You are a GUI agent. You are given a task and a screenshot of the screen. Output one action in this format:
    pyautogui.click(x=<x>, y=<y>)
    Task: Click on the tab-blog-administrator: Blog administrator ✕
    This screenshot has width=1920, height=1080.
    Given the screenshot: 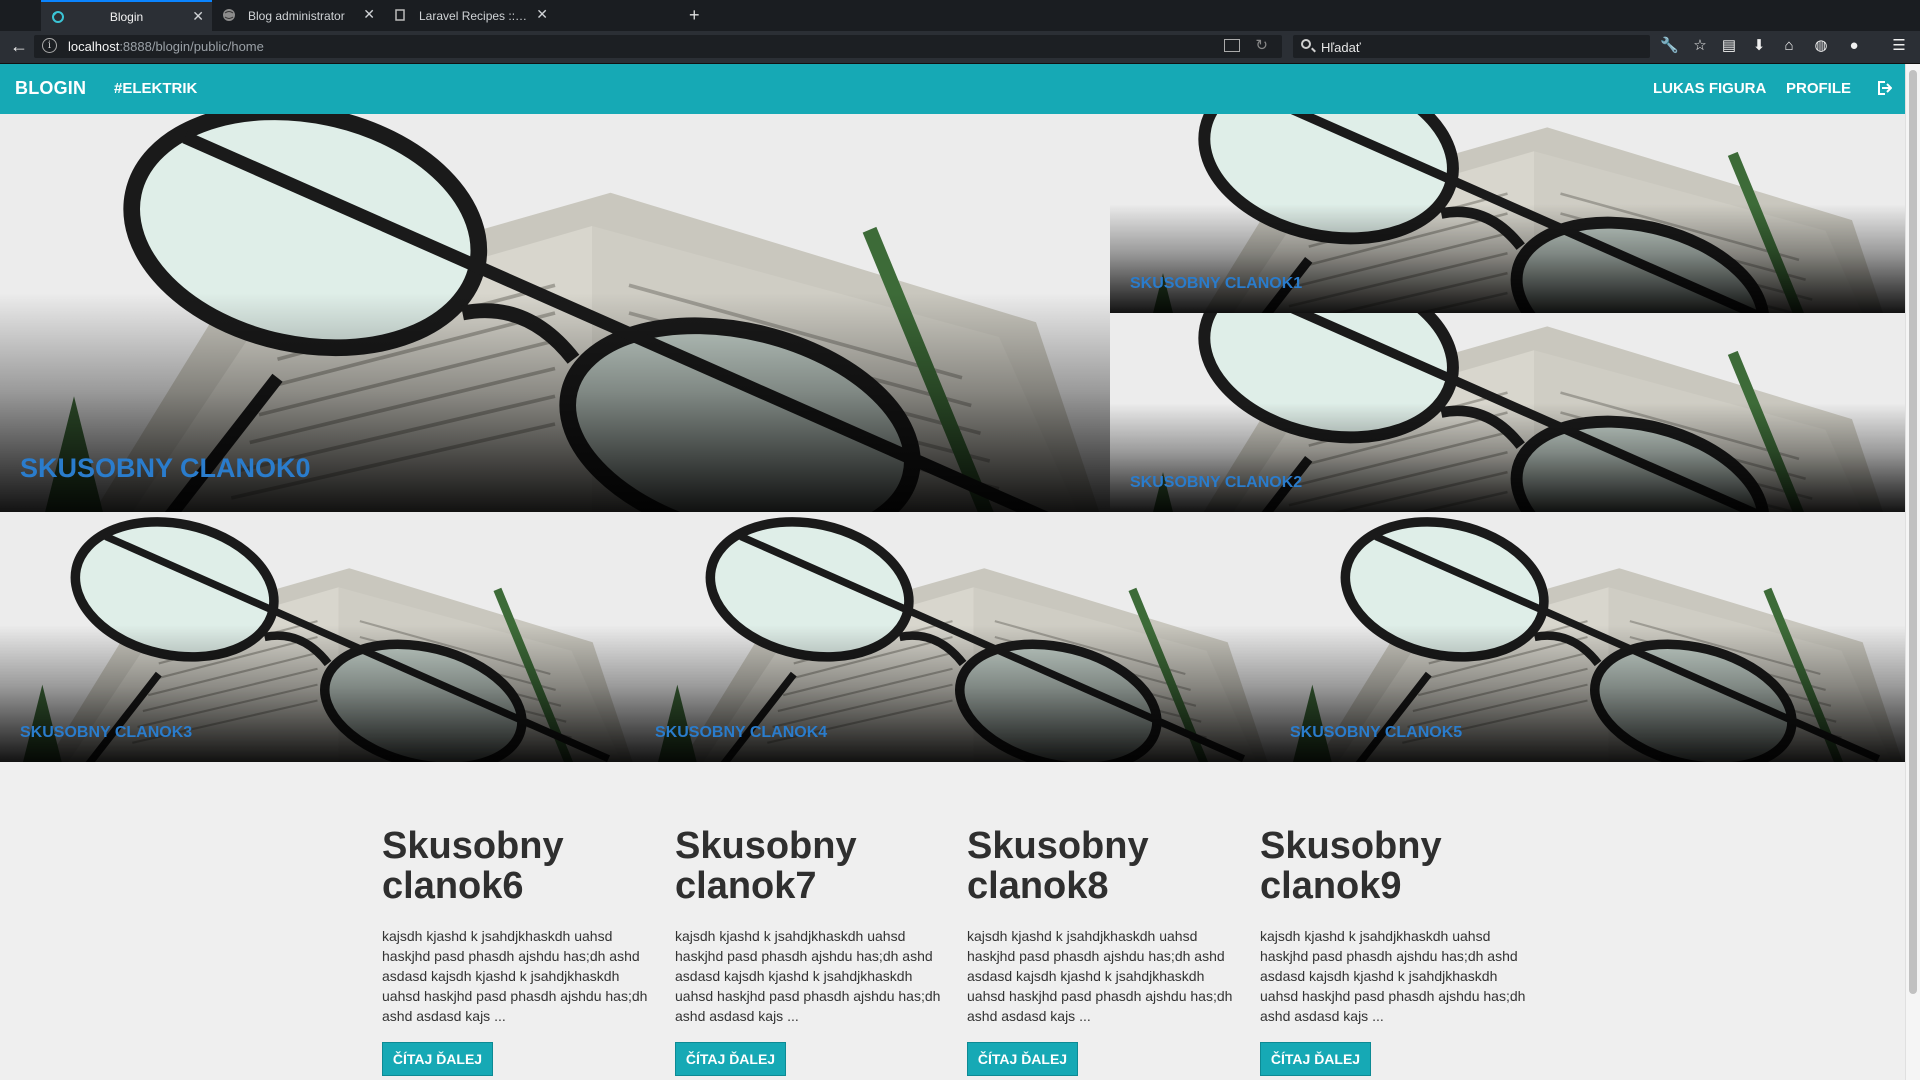 What is the action you would take?
    pyautogui.click(x=297, y=15)
    